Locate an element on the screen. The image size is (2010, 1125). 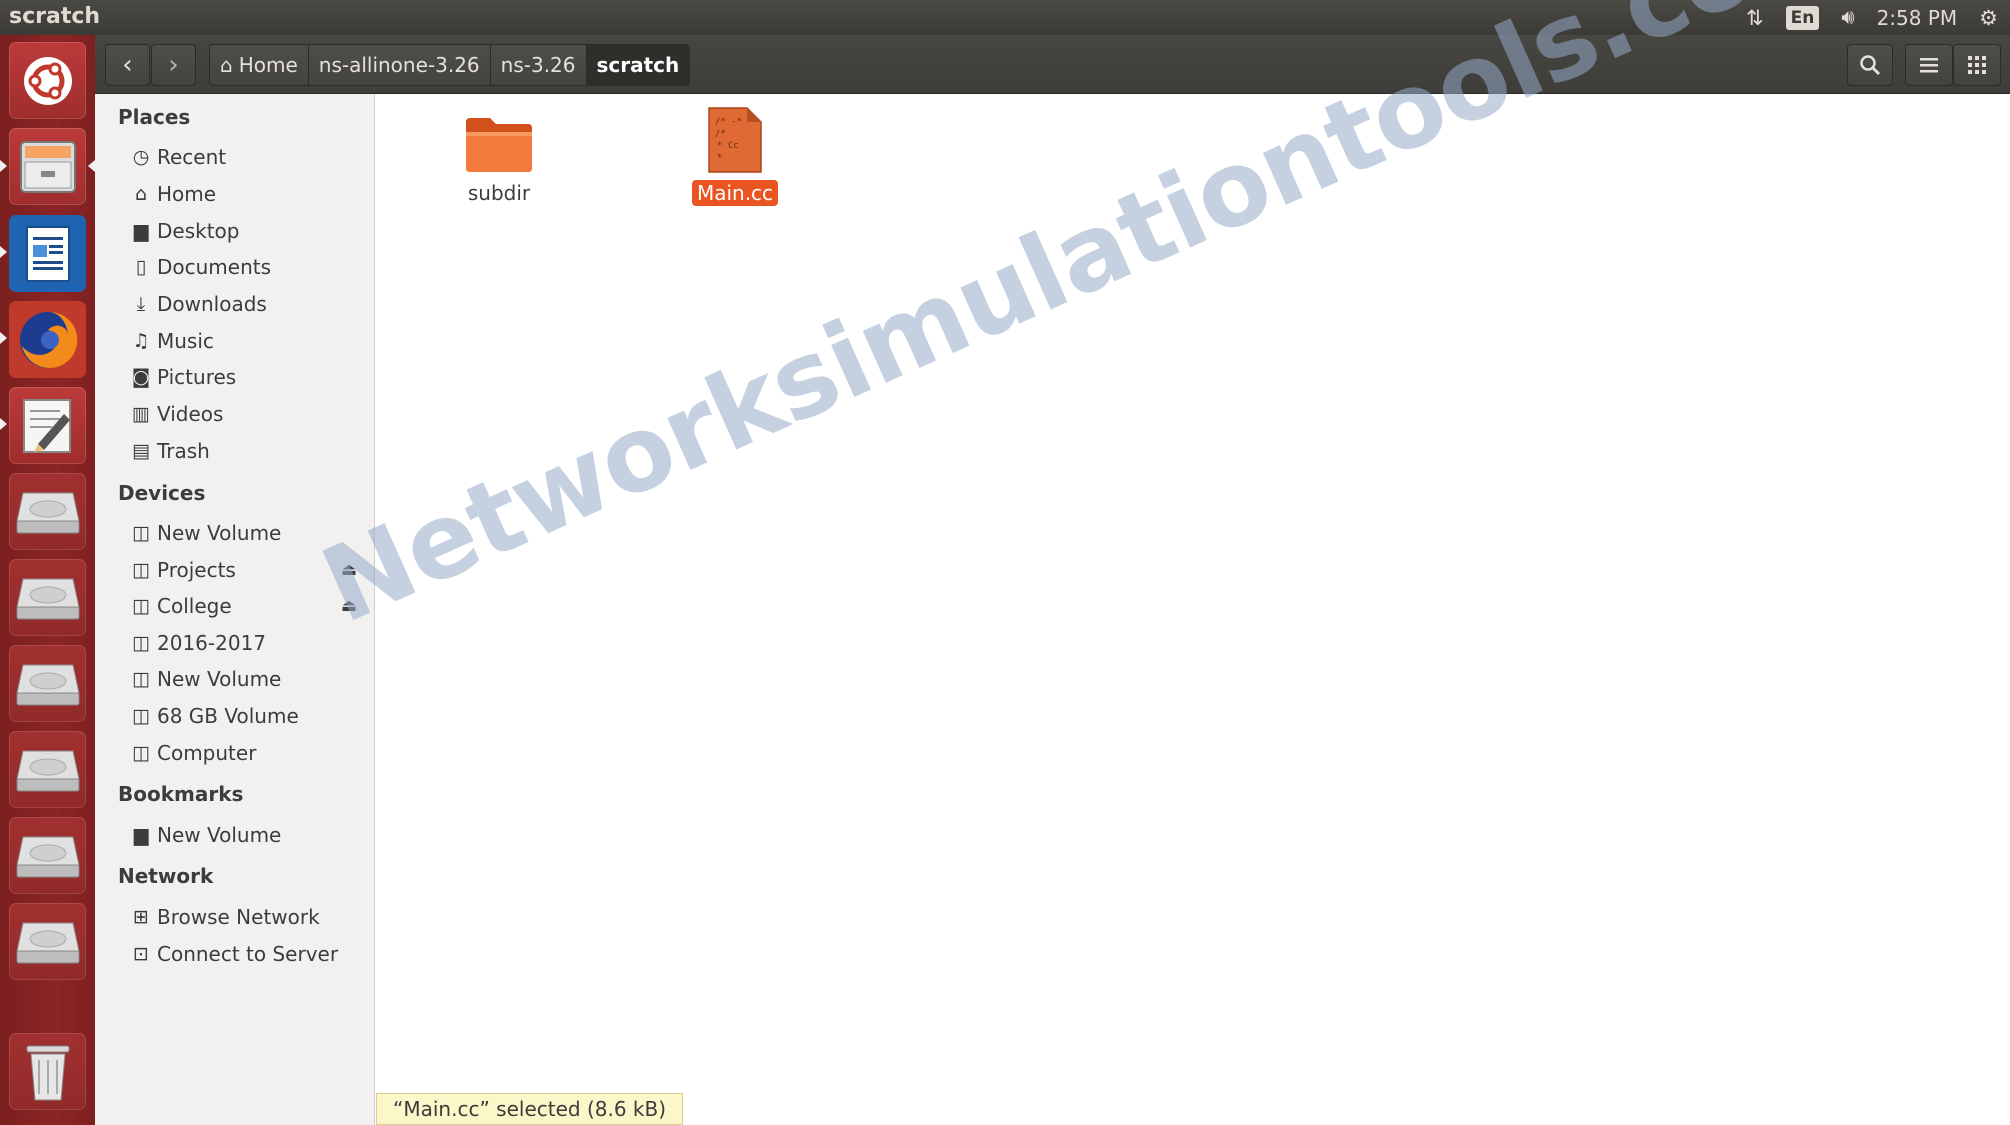
sidebar-item-label: 2016-2017 is located at coordinates (212, 643).